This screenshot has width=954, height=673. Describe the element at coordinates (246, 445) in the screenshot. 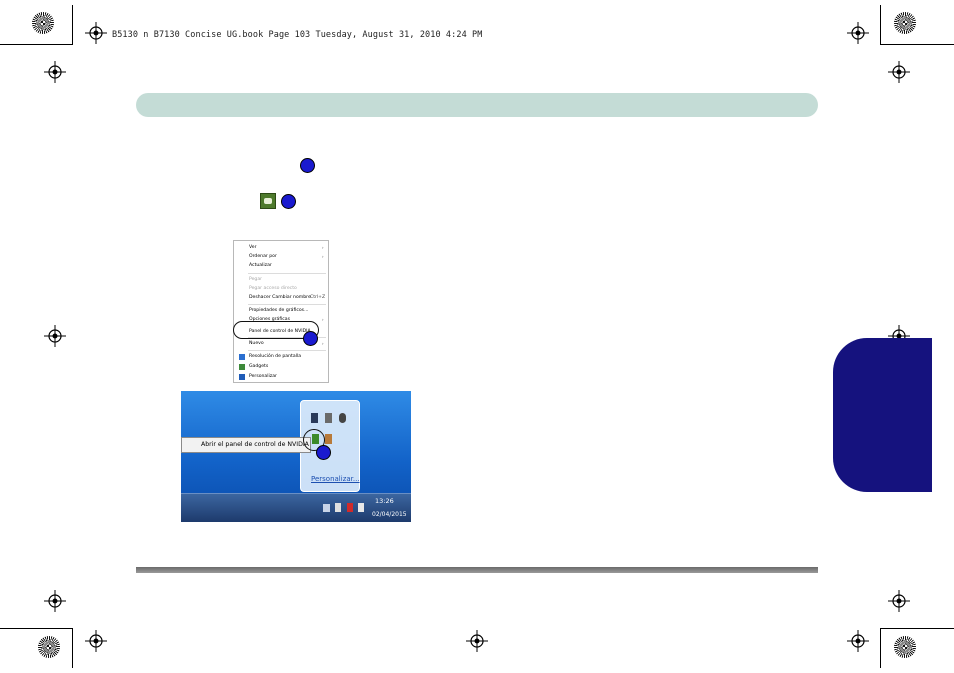

I see `nvidia-tooltip: Abrir el panel de control de NVIDIA` at that location.